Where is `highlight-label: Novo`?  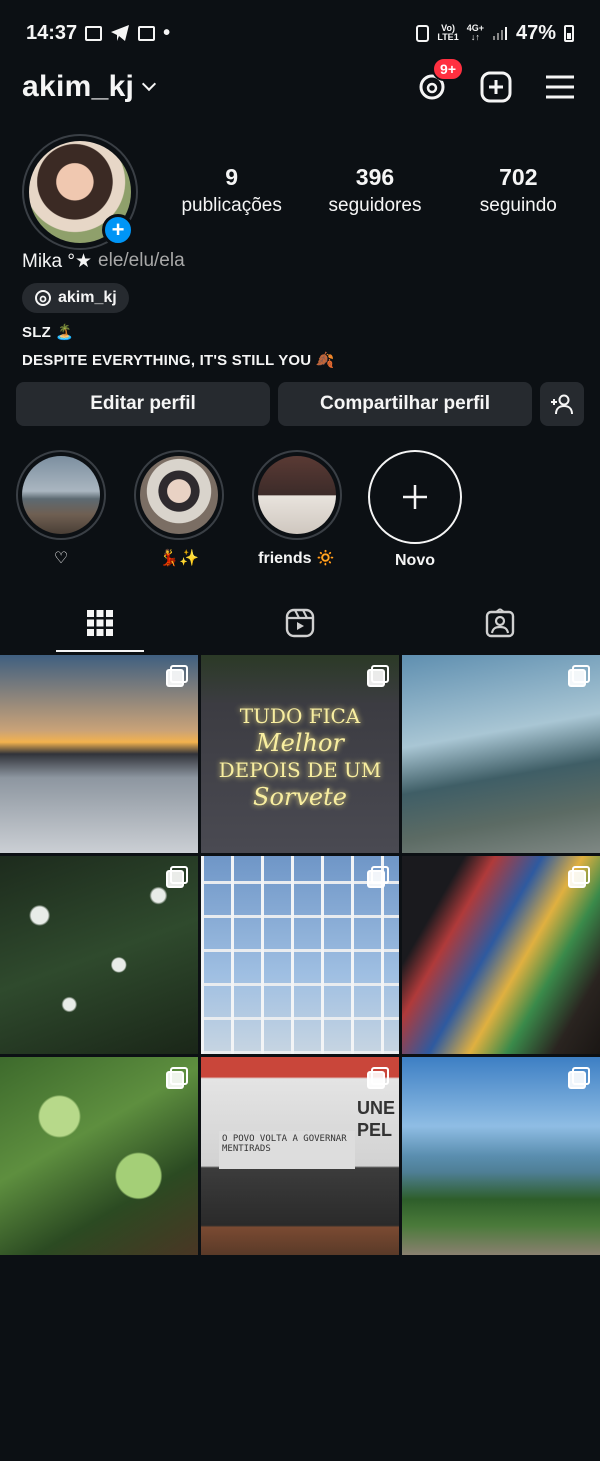 highlight-label: Novo is located at coordinates (415, 560).